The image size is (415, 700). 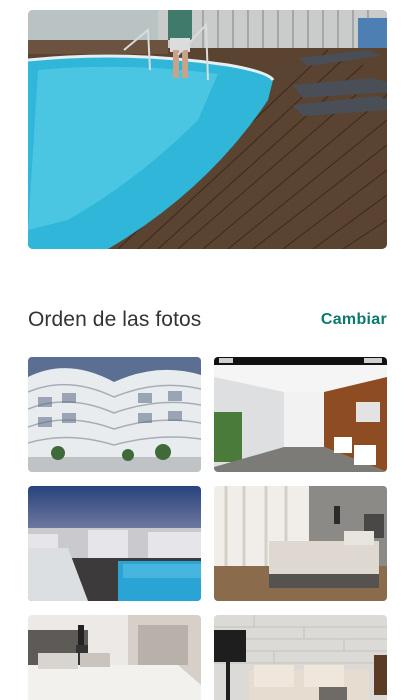 What do you see at coordinates (354, 320) in the screenshot?
I see `change-order-button: Cambiar` at bounding box center [354, 320].